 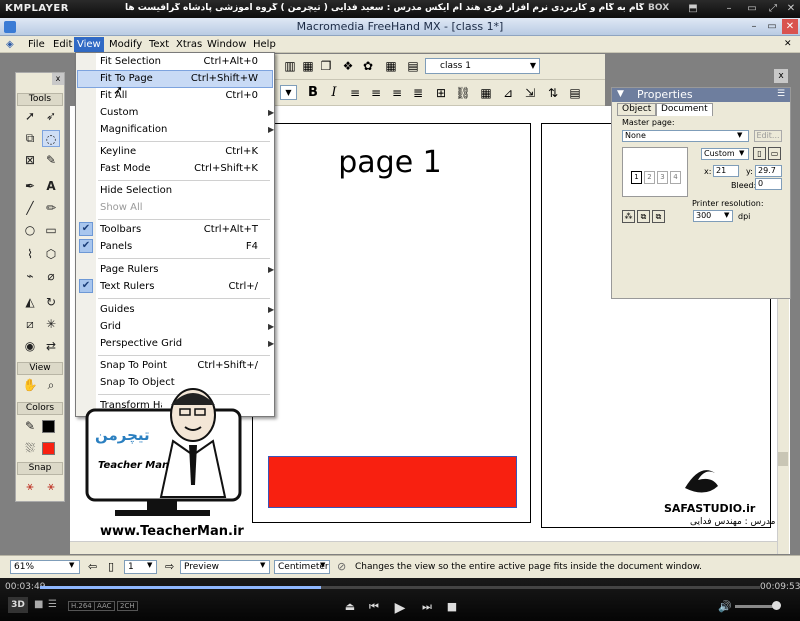 What do you see at coordinates (51, 208) in the screenshot?
I see `pencil-icon: ✏` at bounding box center [51, 208].